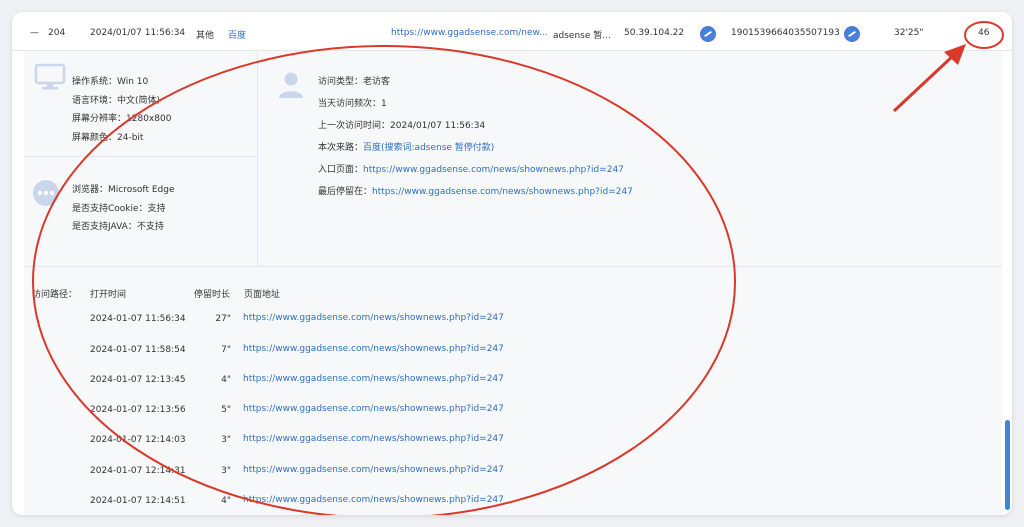 This screenshot has height=527, width=1024. What do you see at coordinates (984, 35) in the screenshot?
I see `annotation-count-circle` at bounding box center [984, 35].